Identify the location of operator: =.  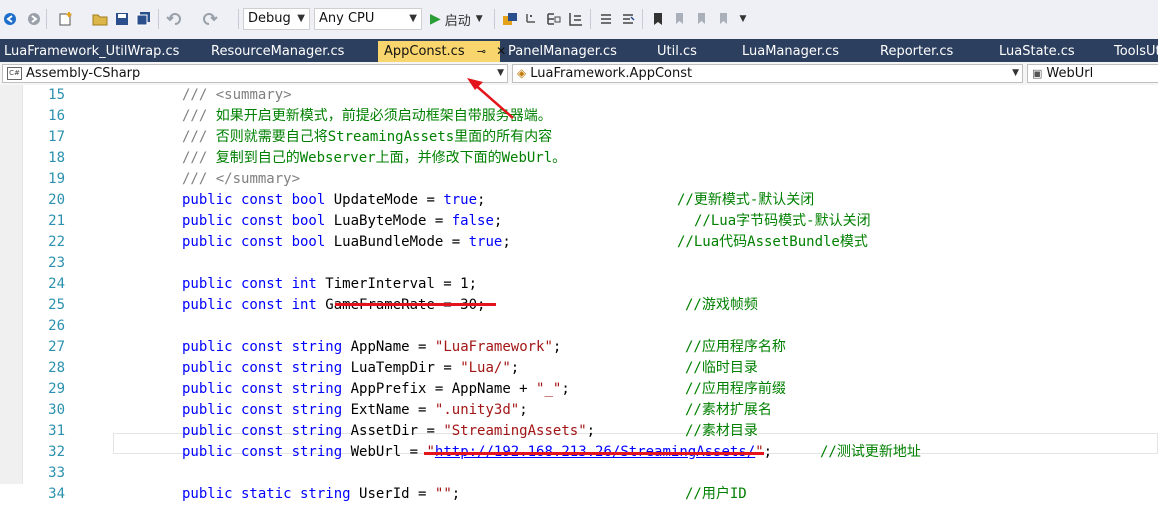
(422, 494).